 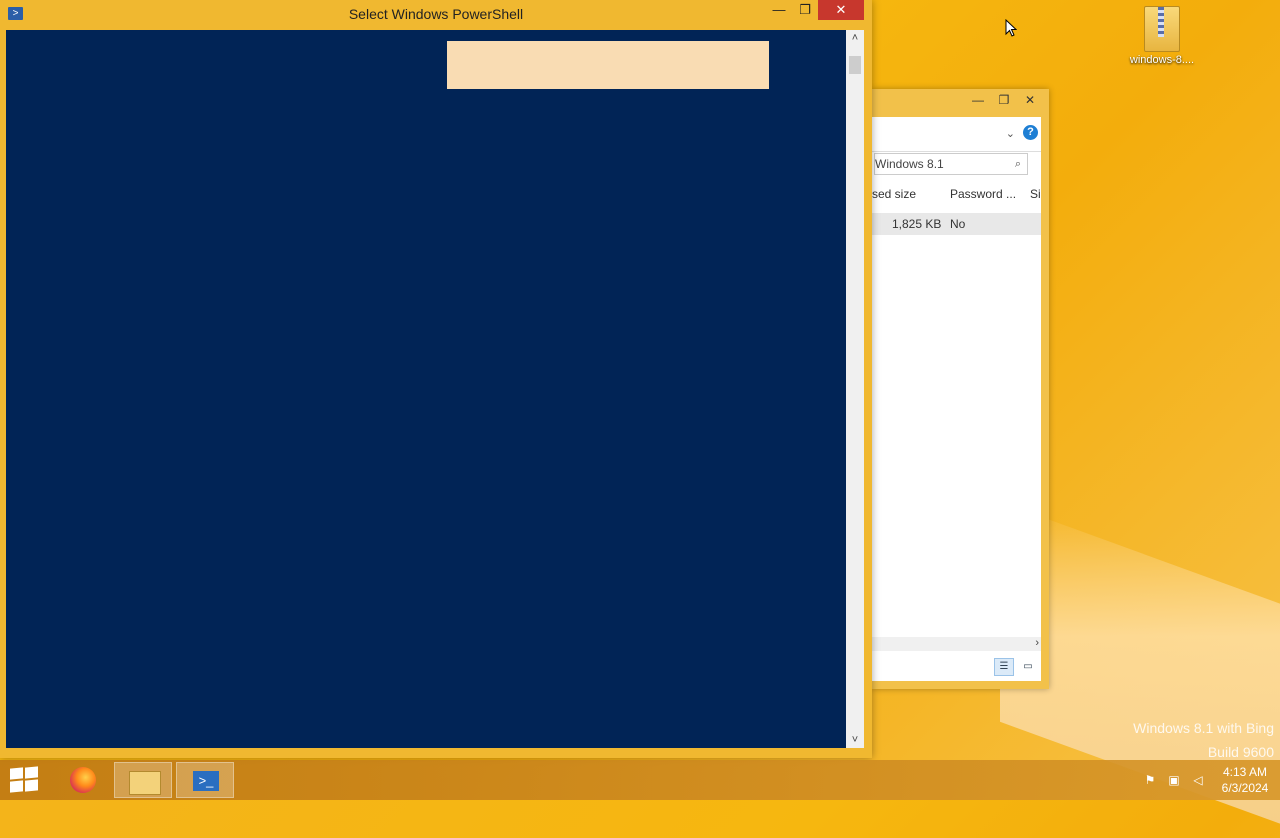 What do you see at coordinates (1037, 643) in the screenshot?
I see `scroll-right-icon: ›` at bounding box center [1037, 643].